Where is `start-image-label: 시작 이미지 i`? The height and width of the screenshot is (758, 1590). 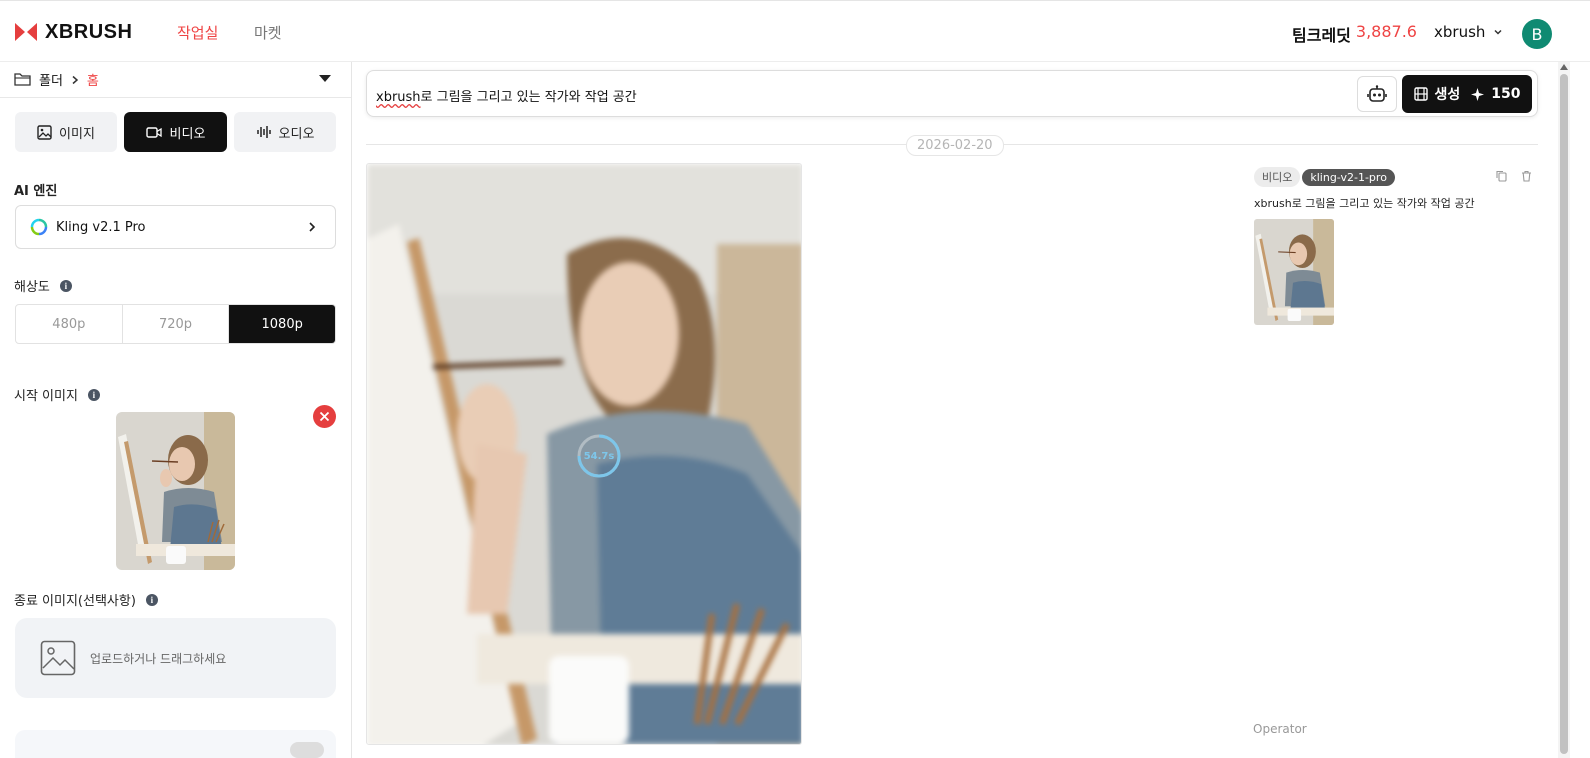
start-image-label: 시작 이미지 i is located at coordinates (57, 394).